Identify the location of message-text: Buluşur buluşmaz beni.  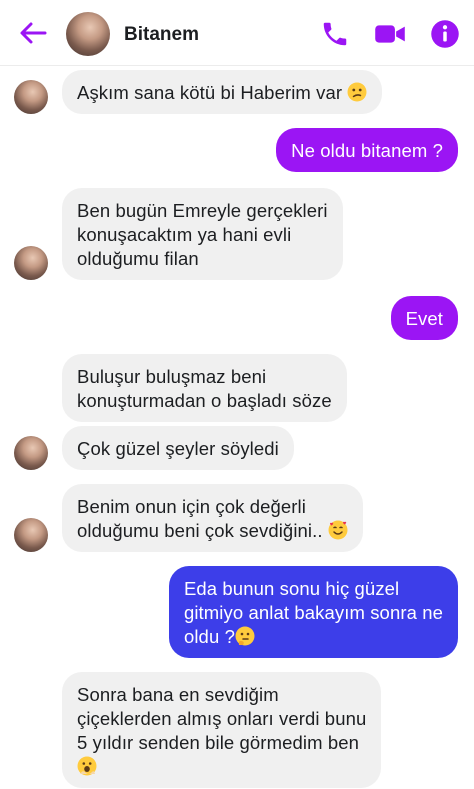
(172, 376).